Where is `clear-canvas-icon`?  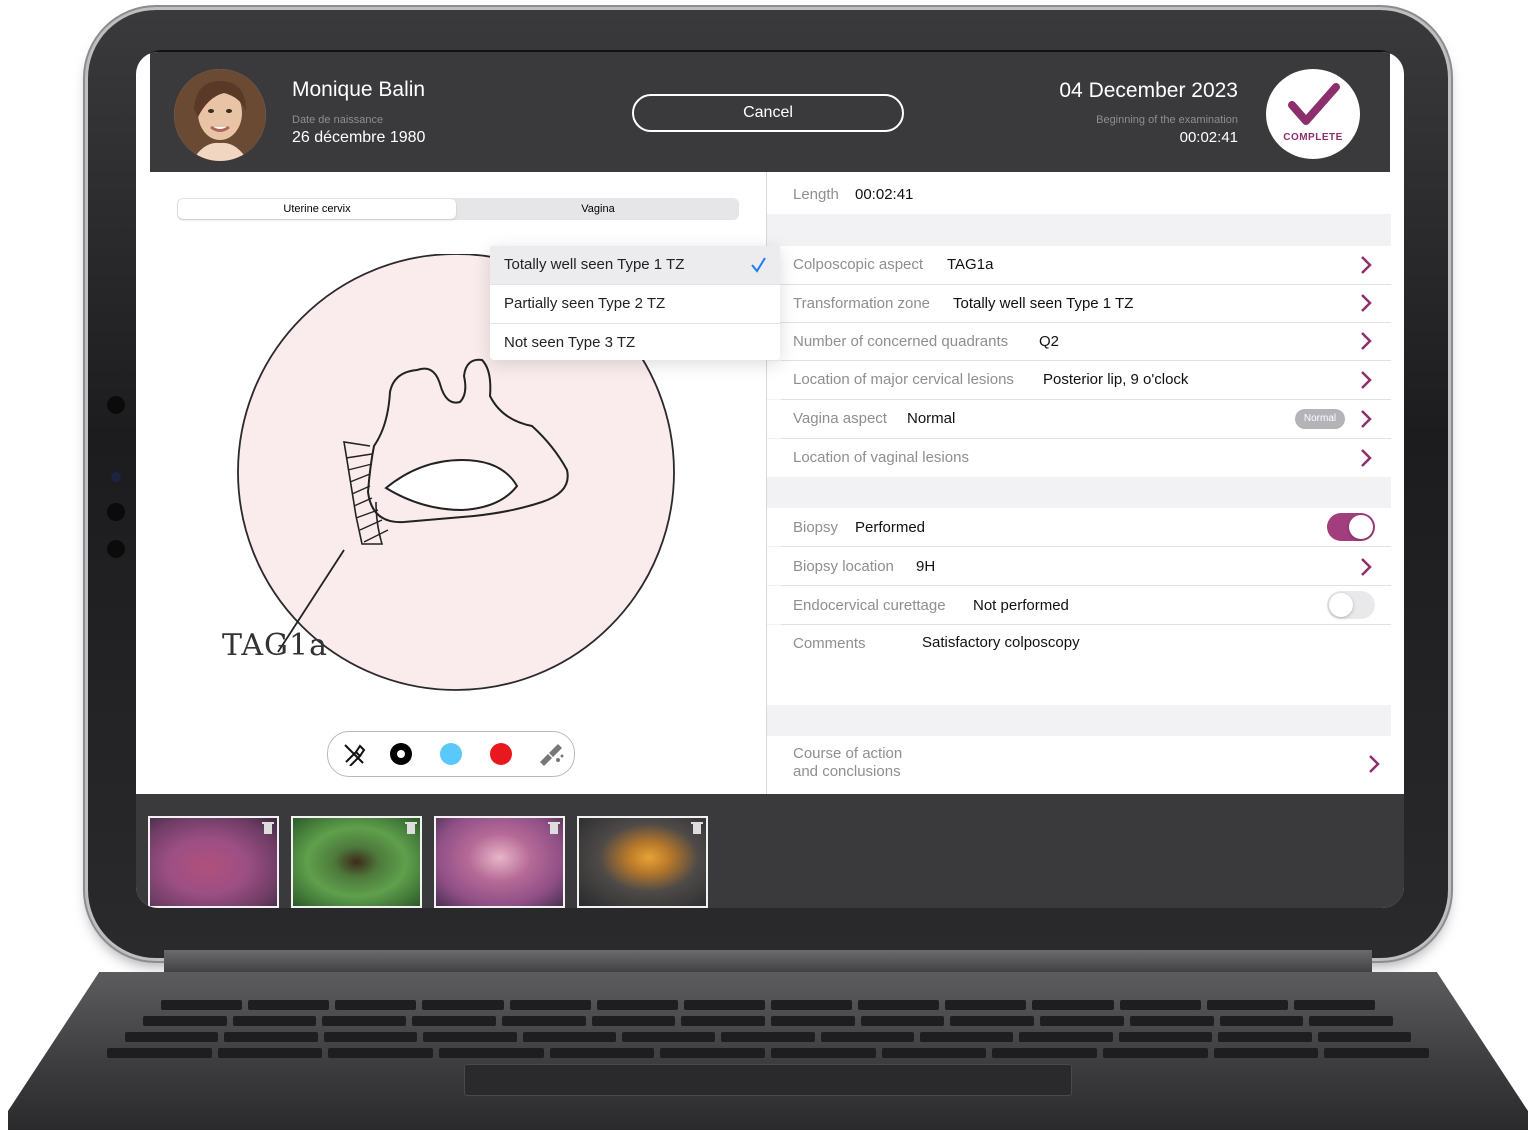 clear-canvas-icon is located at coordinates (551, 754).